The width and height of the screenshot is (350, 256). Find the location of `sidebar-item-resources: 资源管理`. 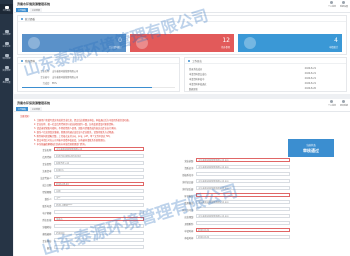

sidebar-item-resources: 资源管理 is located at coordinates (6, 69).